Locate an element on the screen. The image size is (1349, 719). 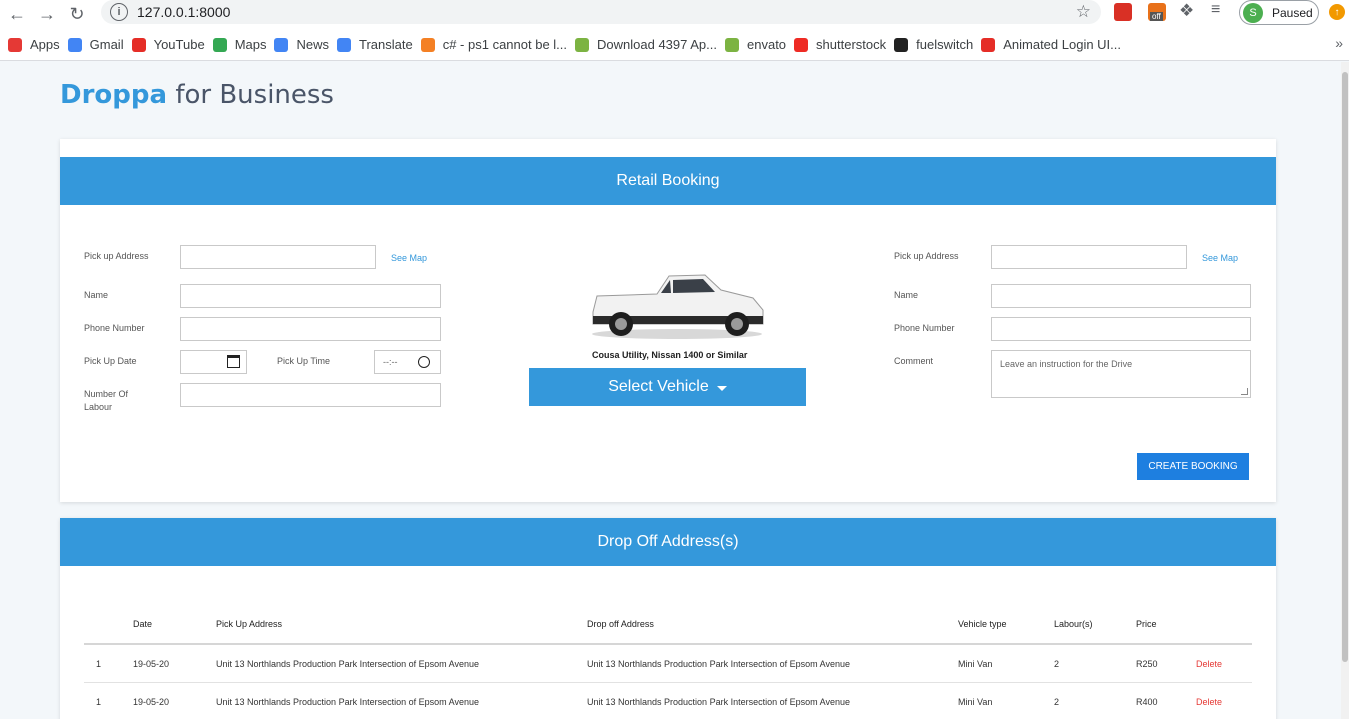
column-header-date: Date is located at coordinates (143, 624).